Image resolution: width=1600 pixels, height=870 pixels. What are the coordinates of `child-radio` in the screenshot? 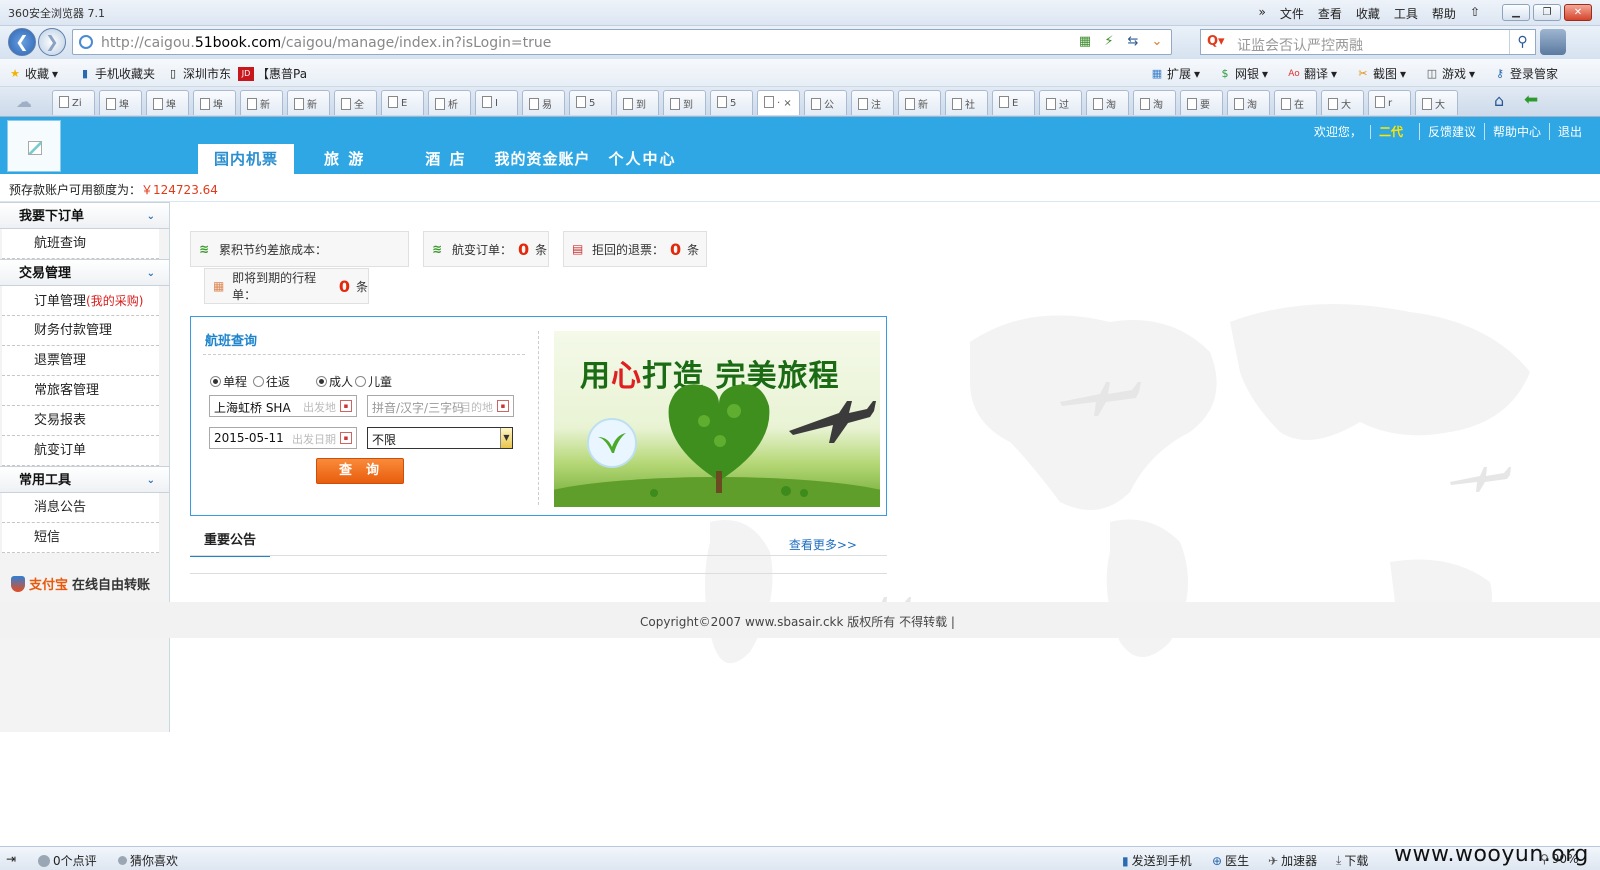 It's located at (361, 381).